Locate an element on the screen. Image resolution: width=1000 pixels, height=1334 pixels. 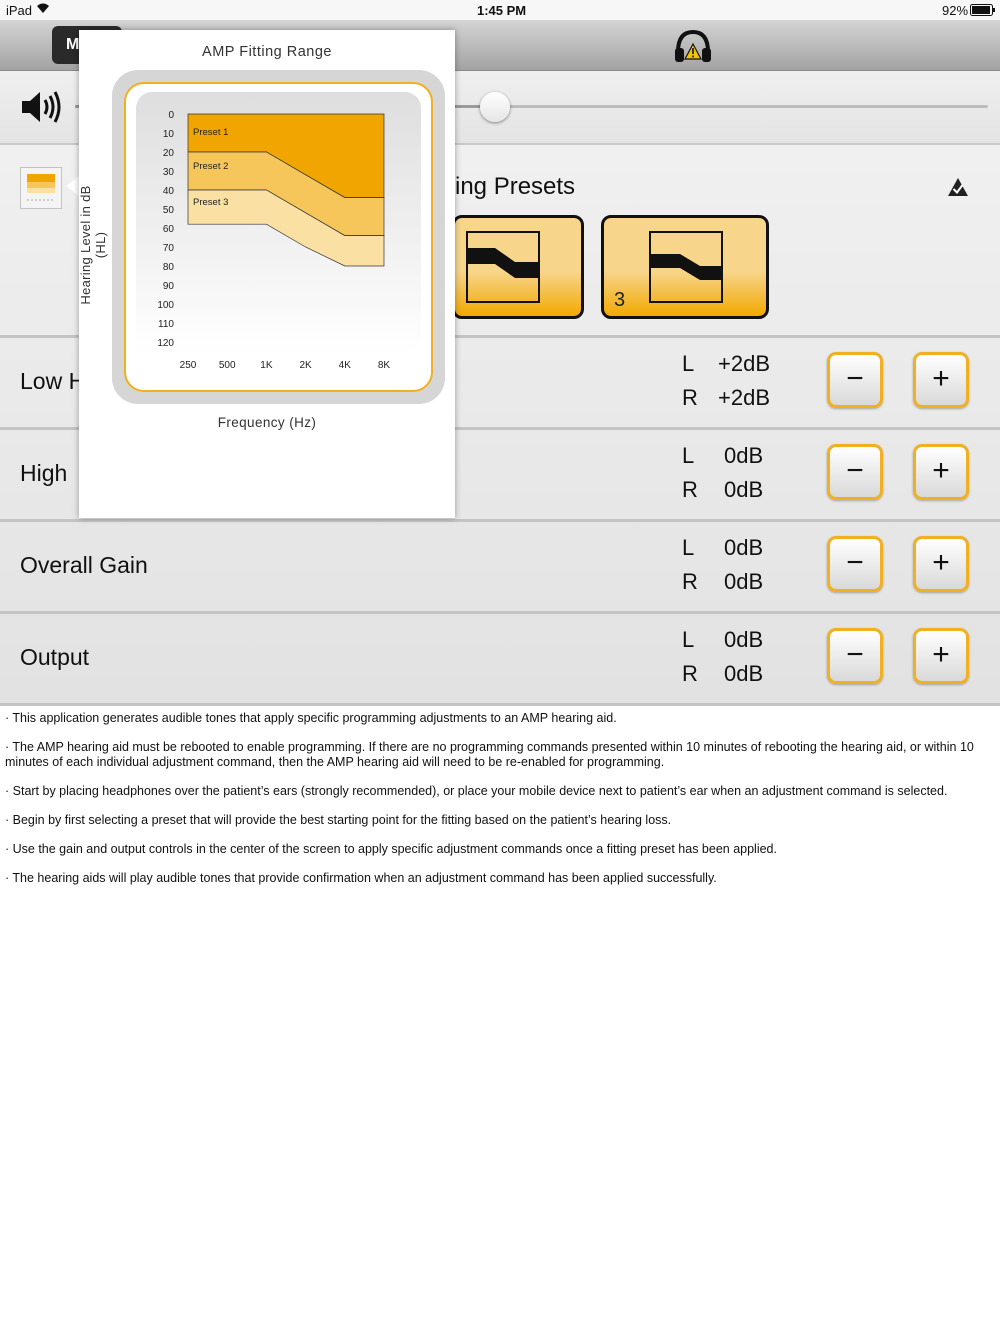
y-tick-label: 0 is located at coordinates (171, 115).